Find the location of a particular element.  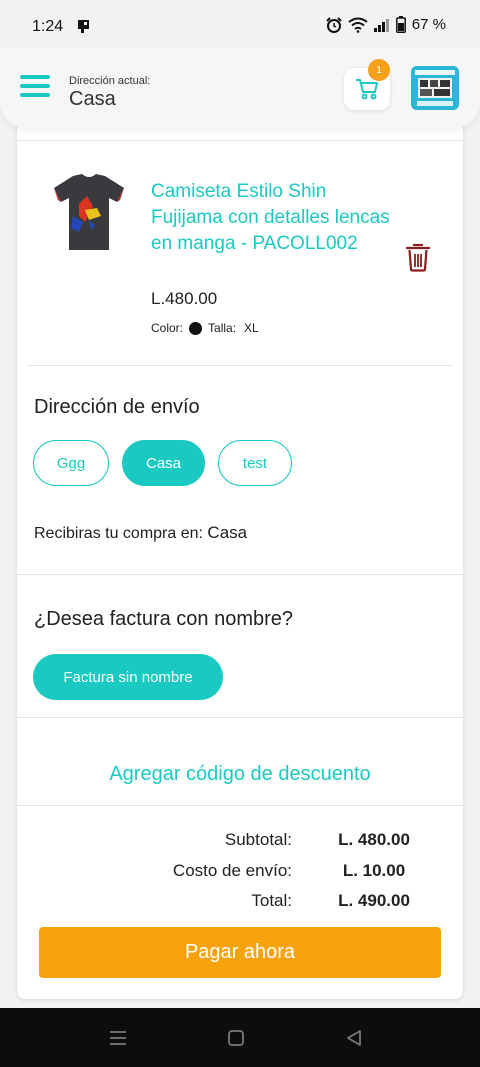

store-logo is located at coordinates (435, 88).